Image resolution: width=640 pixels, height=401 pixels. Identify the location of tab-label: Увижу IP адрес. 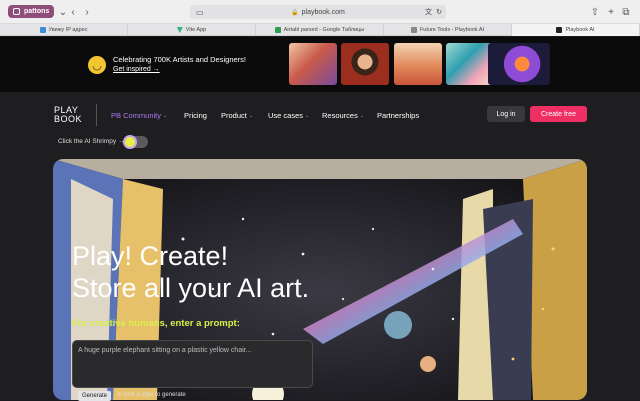
(68, 30).